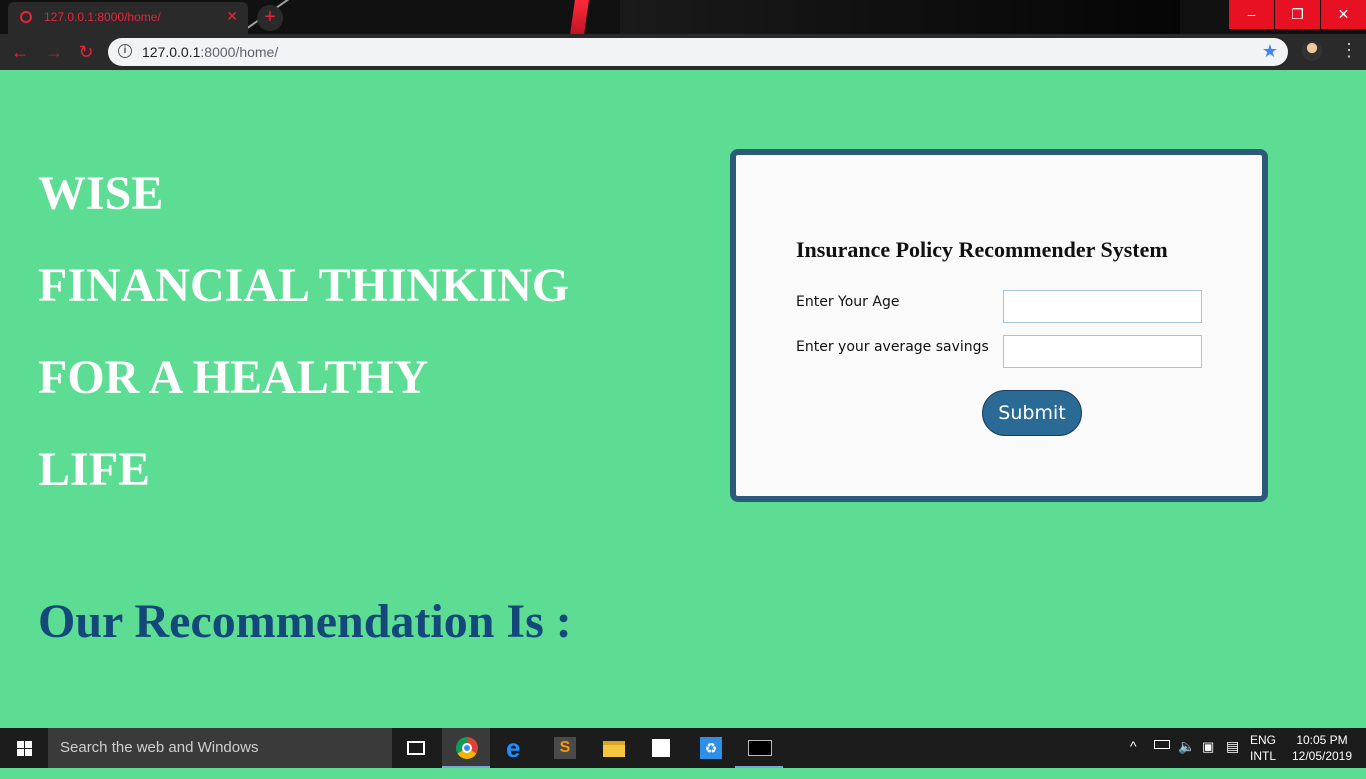 The width and height of the screenshot is (1366, 779). I want to click on chrome-icon, so click(466, 748).